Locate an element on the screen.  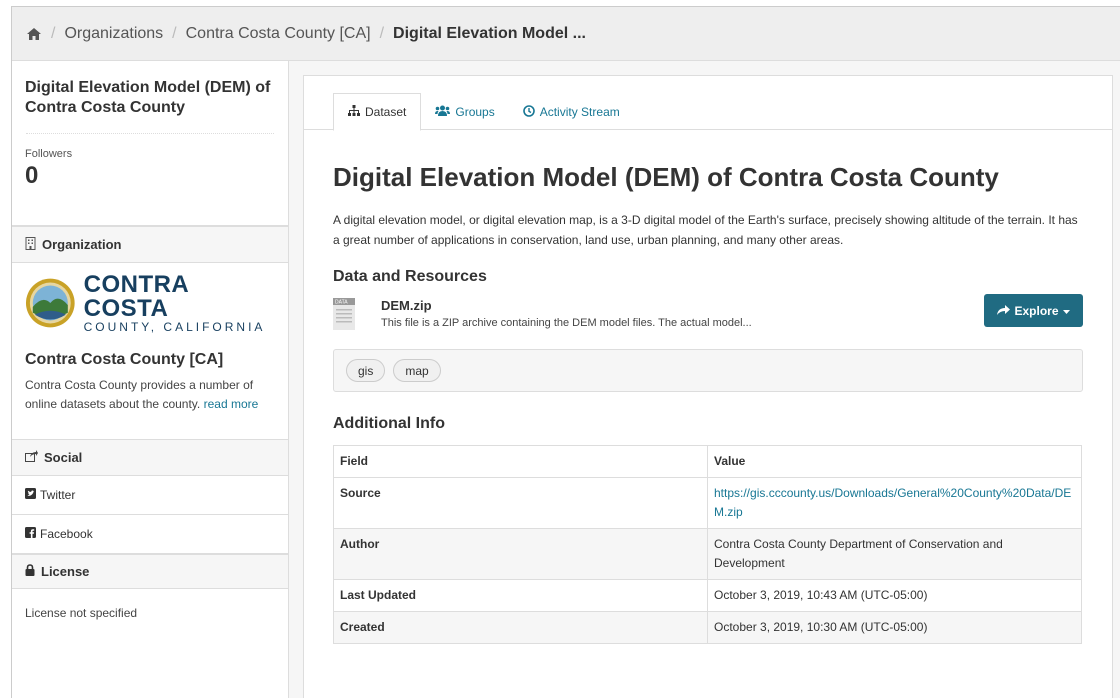
county-seal-icon is located at coordinates (50, 303).